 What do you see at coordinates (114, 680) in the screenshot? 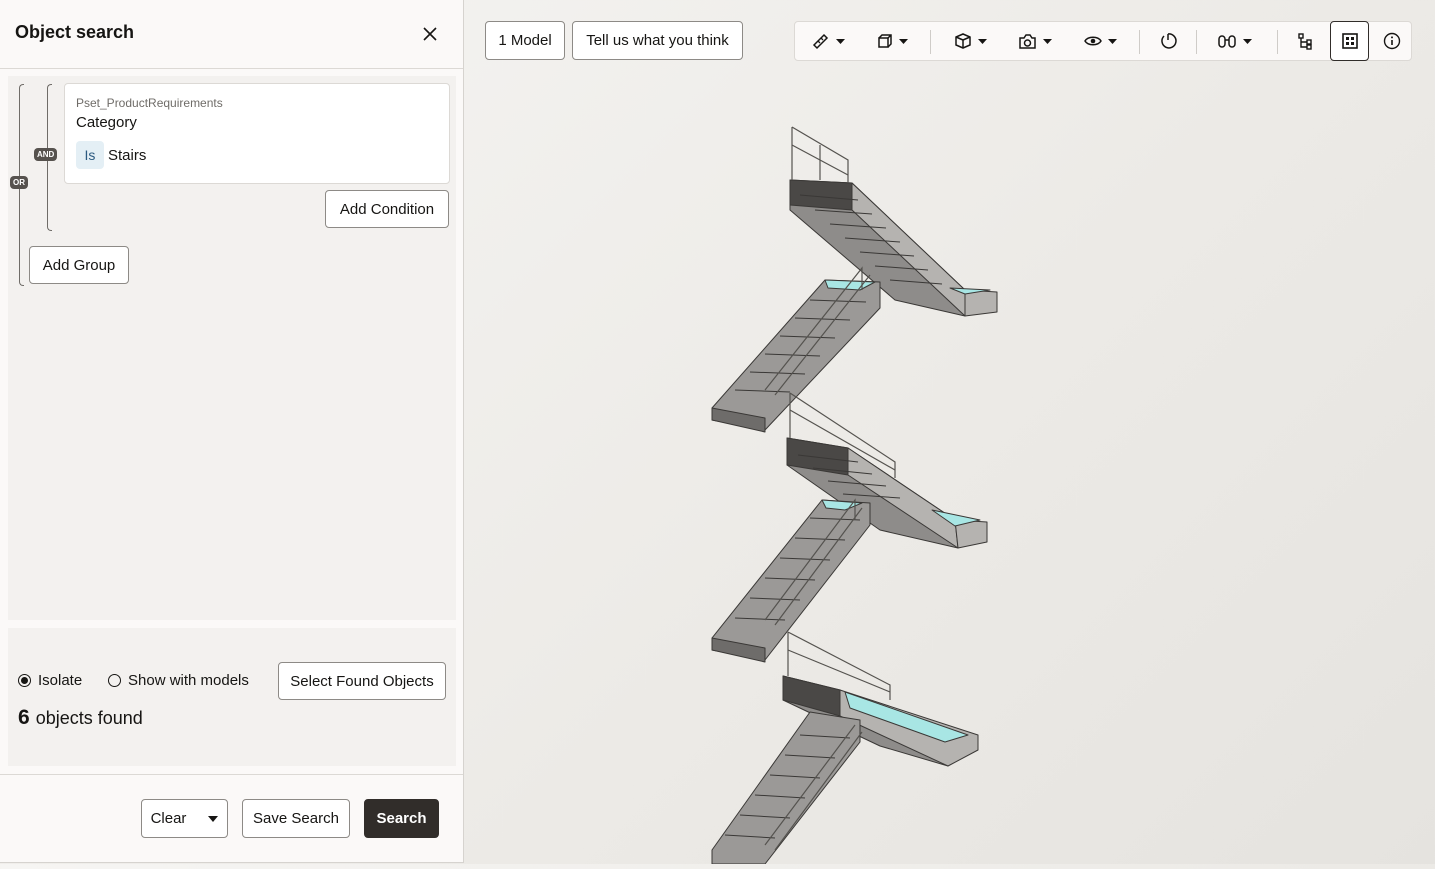
I see `show-with-models-radio-control` at bounding box center [114, 680].